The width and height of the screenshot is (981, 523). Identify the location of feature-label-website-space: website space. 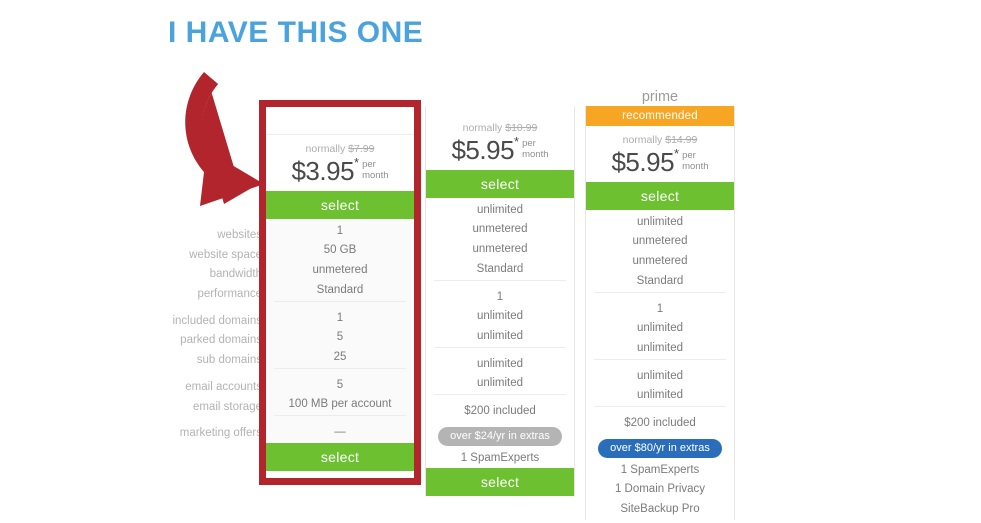
(225, 254).